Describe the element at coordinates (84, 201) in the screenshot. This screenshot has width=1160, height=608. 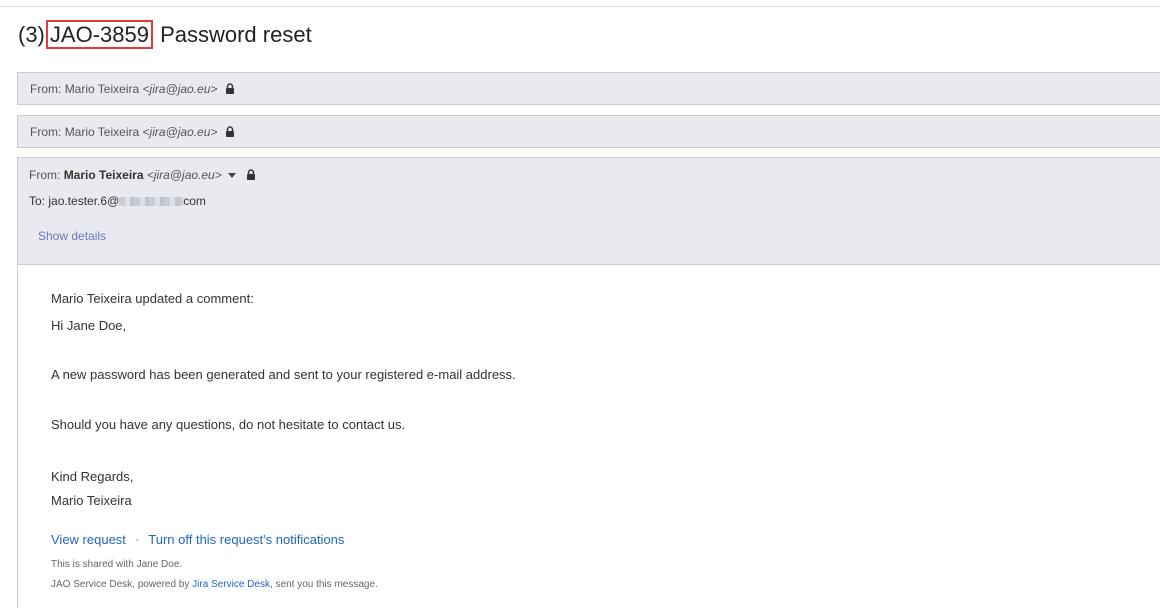
I see `recipient-local: jao.tester.6@` at that location.